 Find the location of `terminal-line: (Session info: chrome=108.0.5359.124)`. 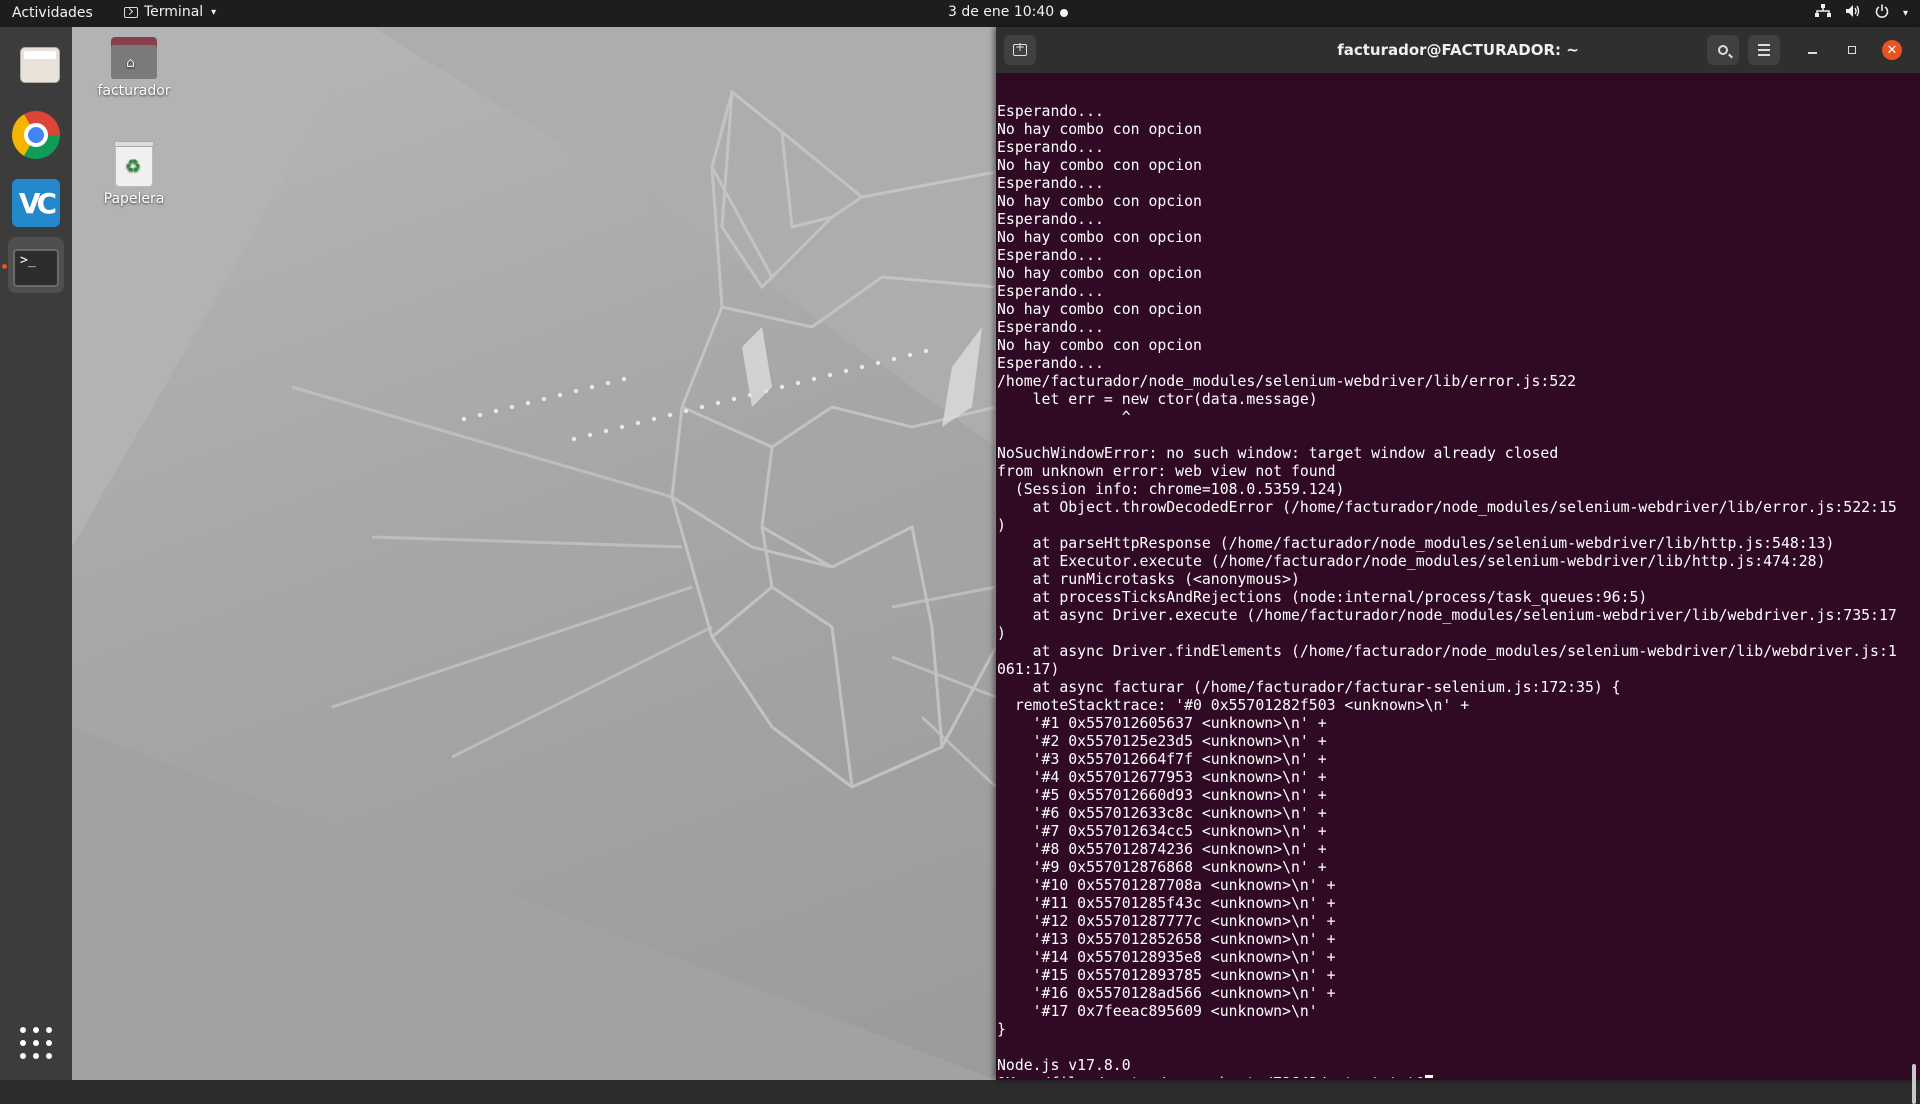

terminal-line: (Session info: chrome=108.0.5359.124) is located at coordinates (1452, 490).